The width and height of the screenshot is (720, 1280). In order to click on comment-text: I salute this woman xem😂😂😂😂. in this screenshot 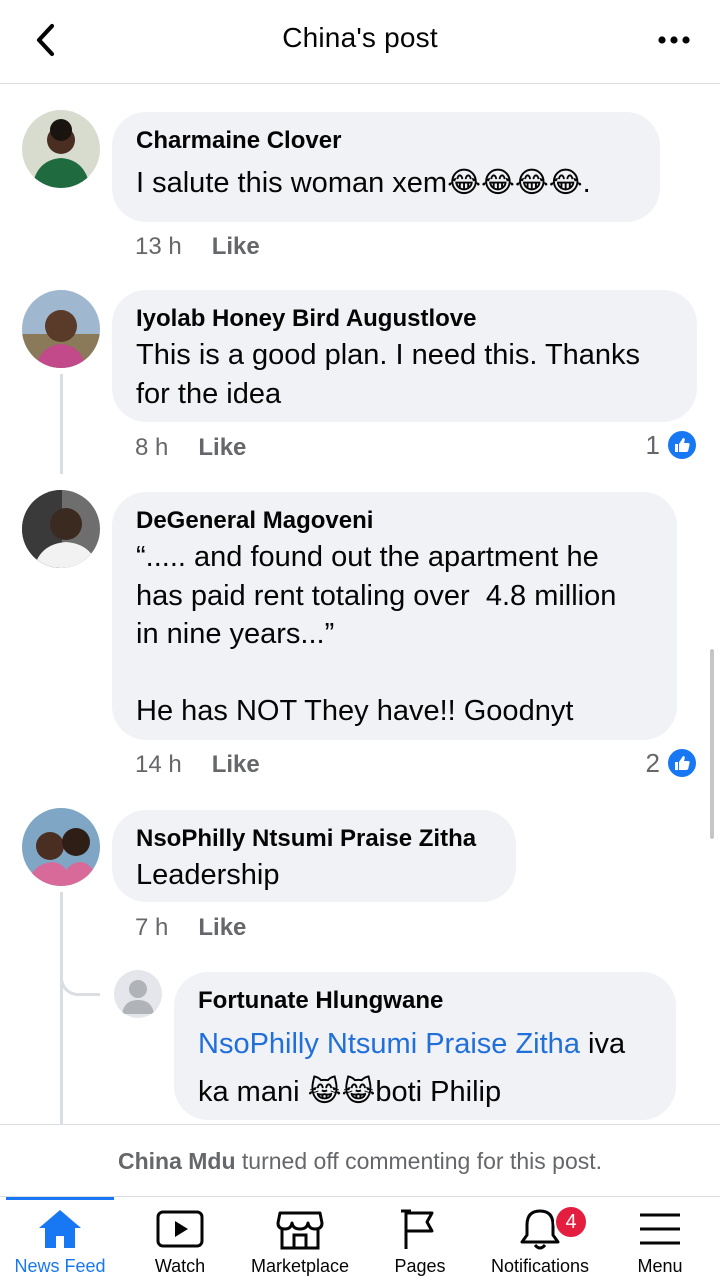, I will do `click(363, 183)`.